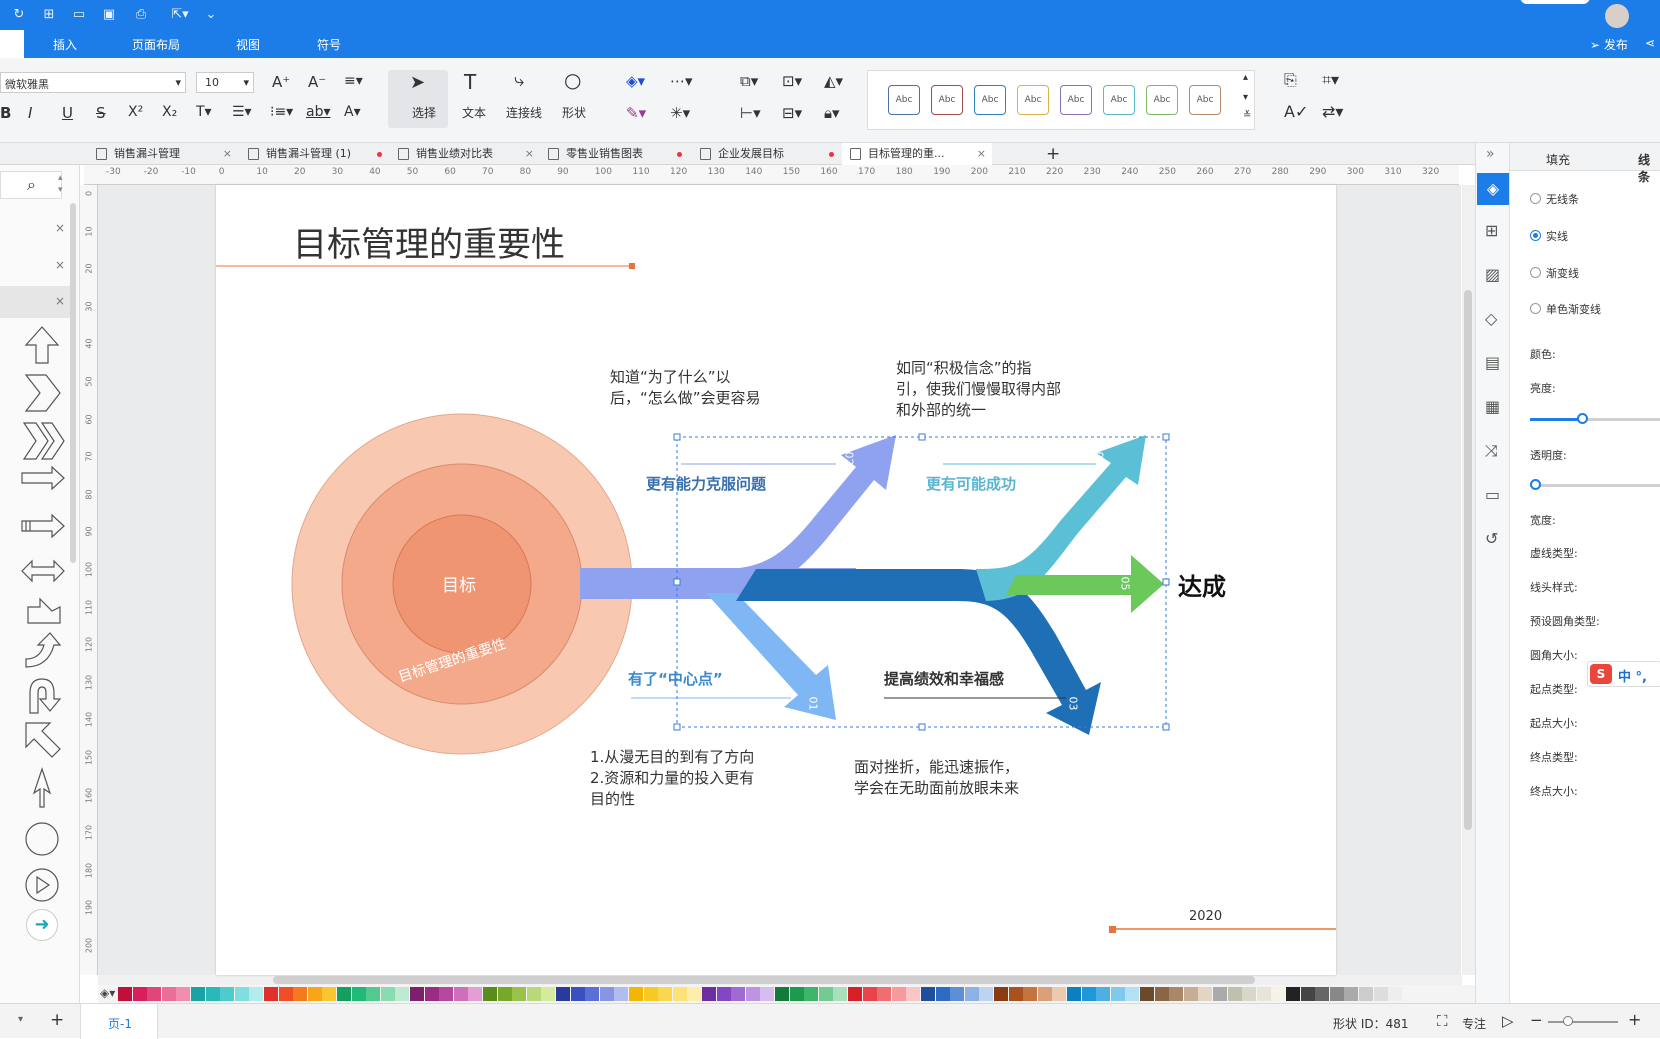 This screenshot has height=1039, width=1660. Describe the element at coordinates (1535, 484) in the screenshot. I see `transparency-knob` at that location.